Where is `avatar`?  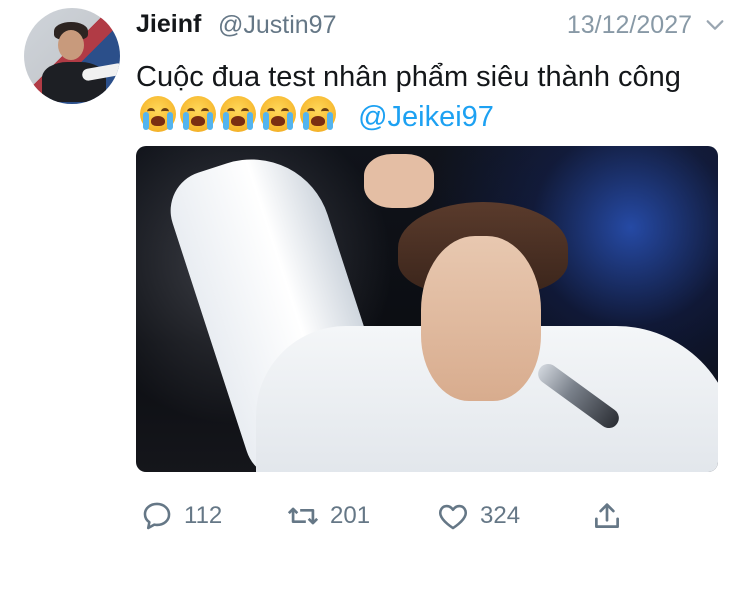 avatar is located at coordinates (72, 56).